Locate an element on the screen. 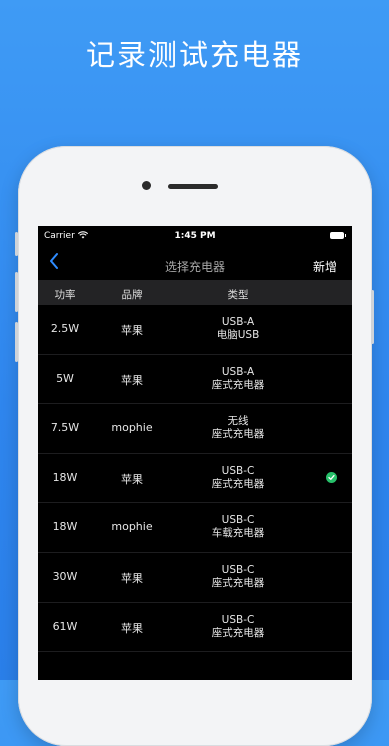  power-button is located at coordinates (372, 317).